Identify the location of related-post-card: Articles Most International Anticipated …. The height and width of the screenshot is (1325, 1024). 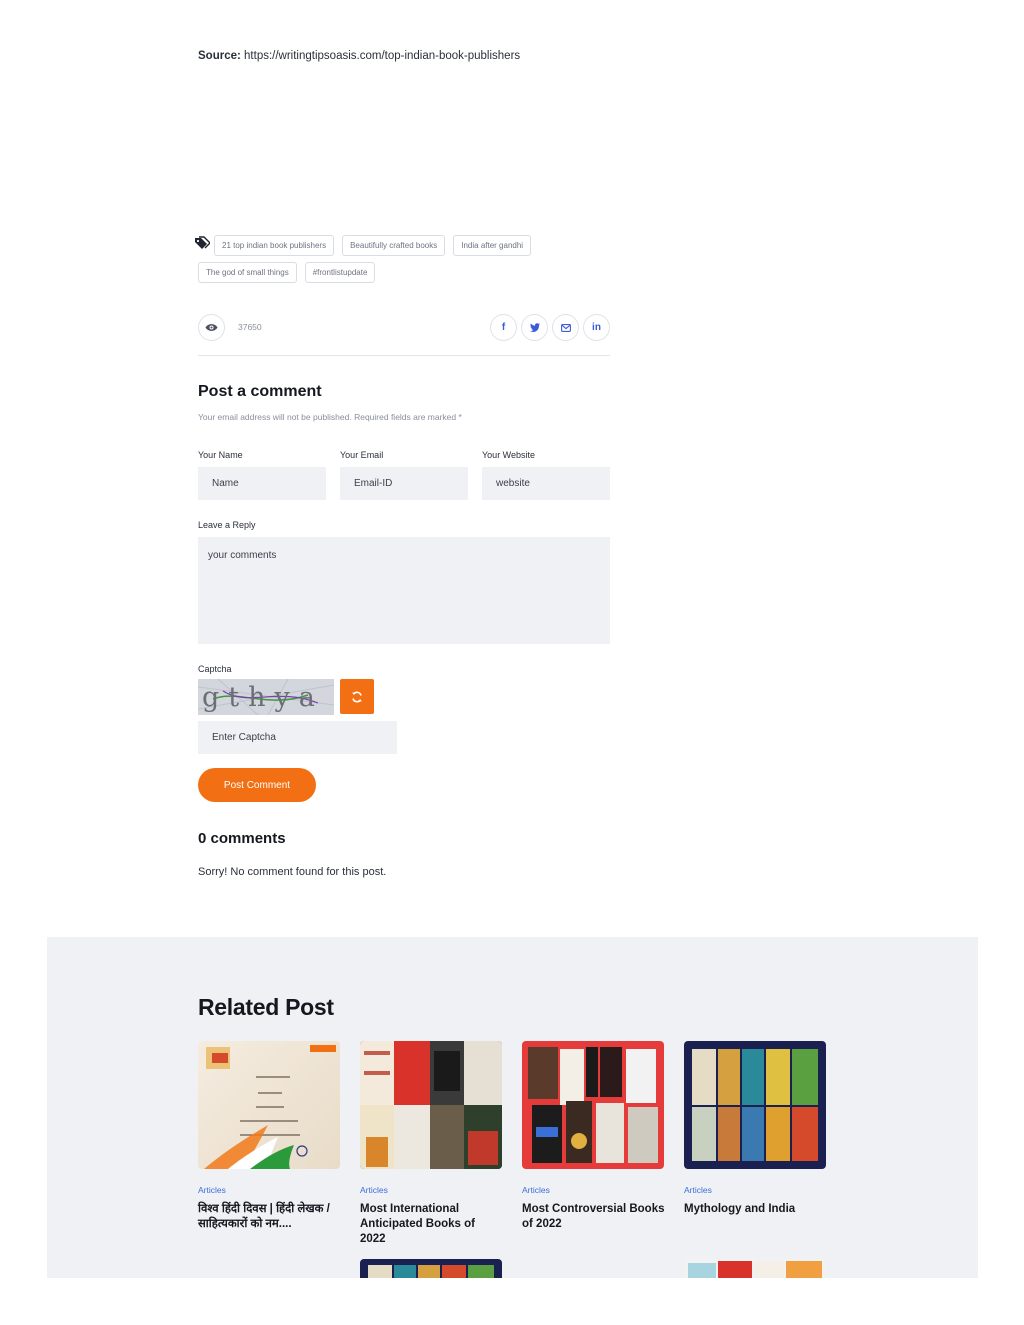
(431, 1144).